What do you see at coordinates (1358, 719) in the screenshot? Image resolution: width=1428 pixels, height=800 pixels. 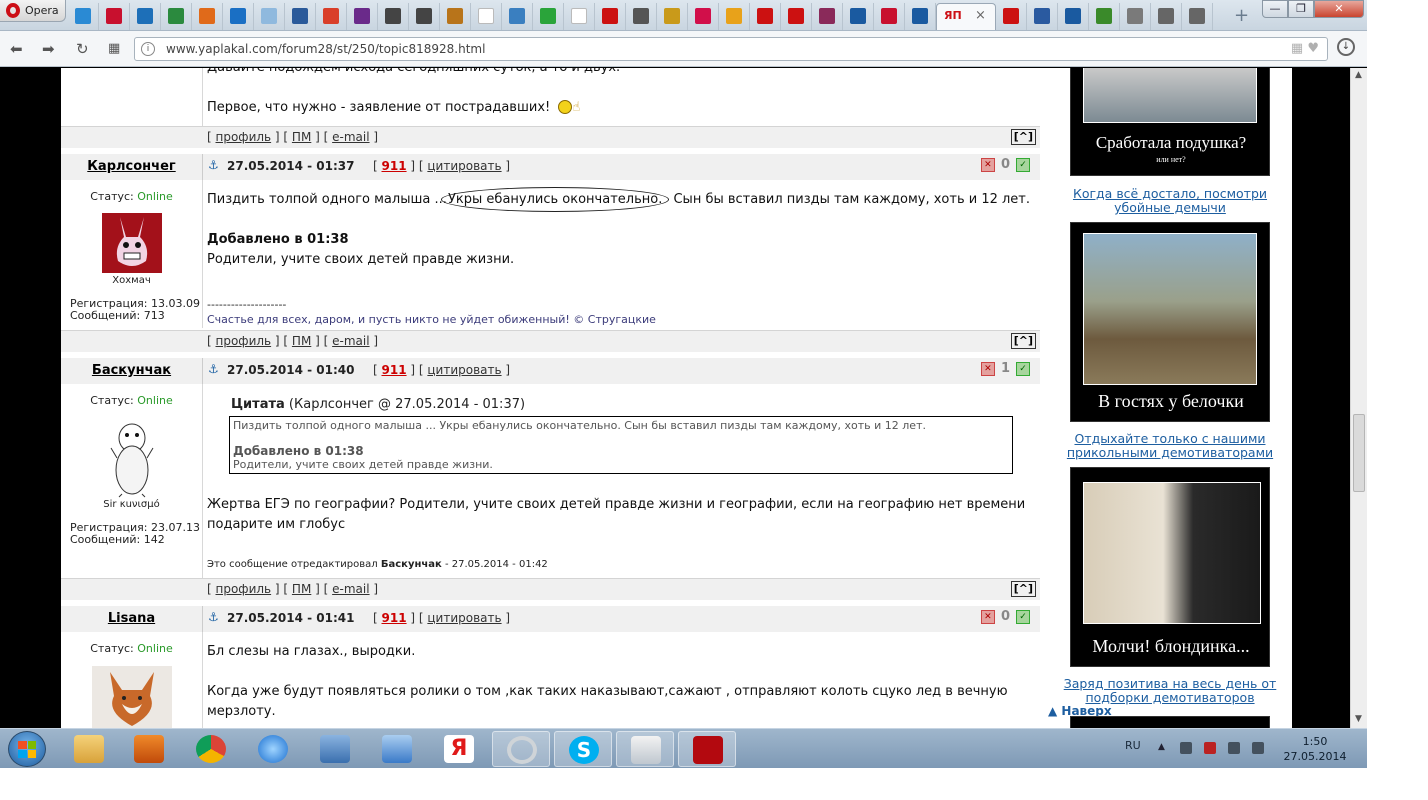 I see `scroll-down-icon: ▼` at bounding box center [1358, 719].